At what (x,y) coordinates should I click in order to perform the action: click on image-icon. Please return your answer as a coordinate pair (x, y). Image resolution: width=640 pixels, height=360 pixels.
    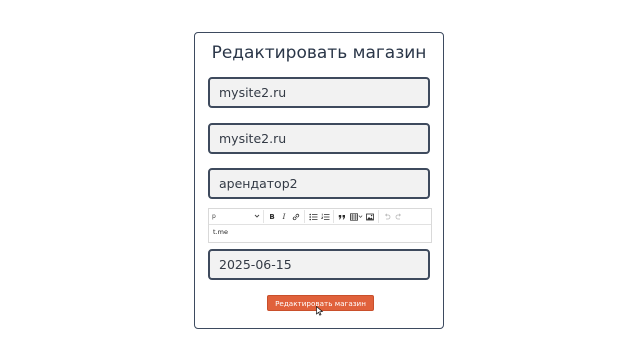
    Looking at the image, I should click on (370, 217).